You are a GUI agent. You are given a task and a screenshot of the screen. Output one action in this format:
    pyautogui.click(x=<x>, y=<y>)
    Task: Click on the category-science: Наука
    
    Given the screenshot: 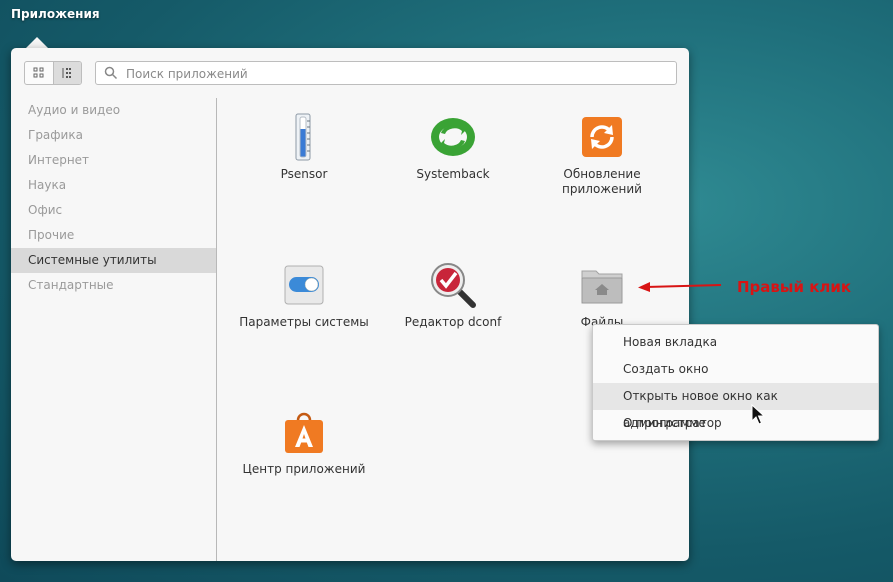 What is the action you would take?
    pyautogui.click(x=113, y=185)
    